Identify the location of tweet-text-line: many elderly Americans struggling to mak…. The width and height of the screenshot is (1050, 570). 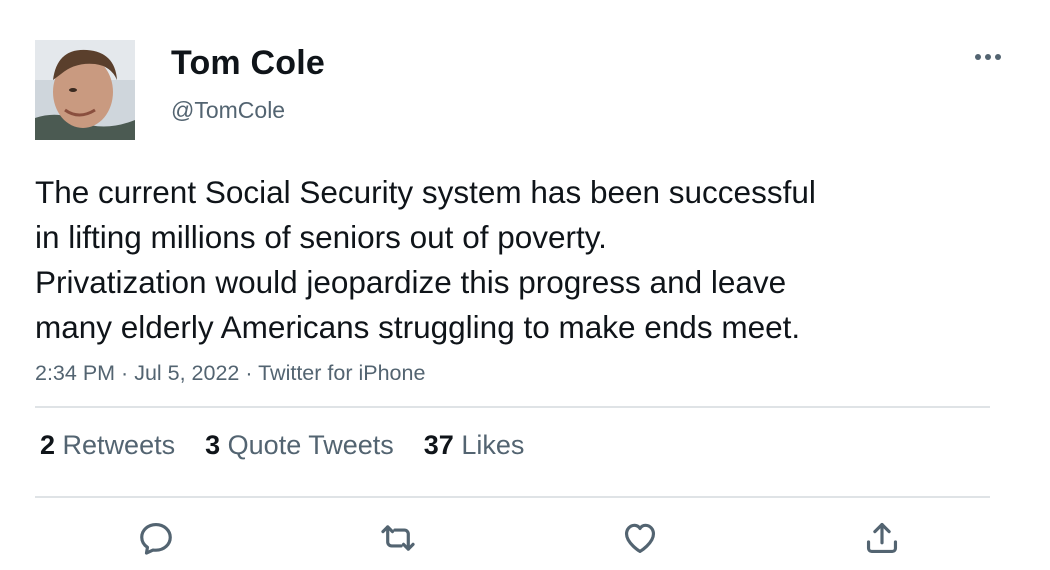
(418, 327).